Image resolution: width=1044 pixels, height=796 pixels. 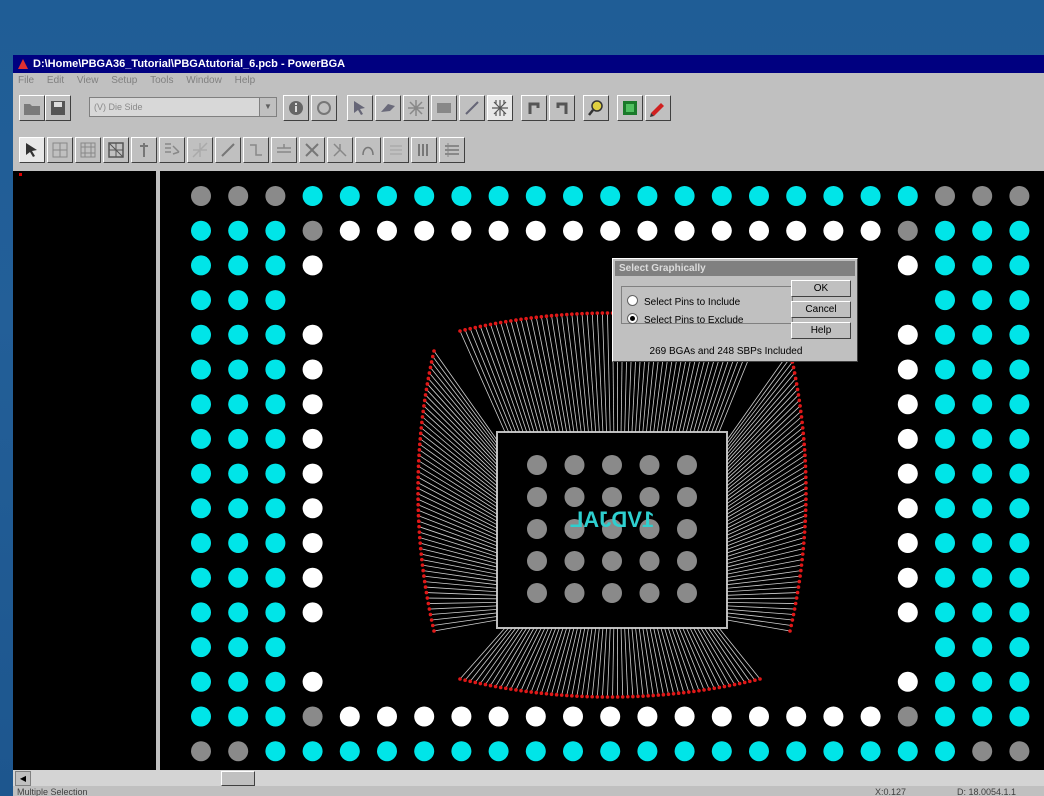 What do you see at coordinates (632, 318) in the screenshot?
I see `radio-exclude` at bounding box center [632, 318].